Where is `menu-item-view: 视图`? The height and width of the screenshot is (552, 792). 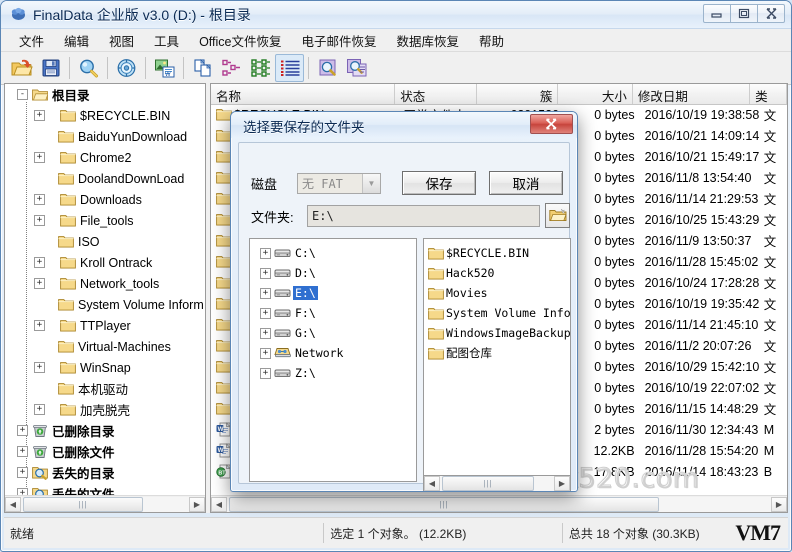
menu-item-view: 视图 is located at coordinates (121, 40).